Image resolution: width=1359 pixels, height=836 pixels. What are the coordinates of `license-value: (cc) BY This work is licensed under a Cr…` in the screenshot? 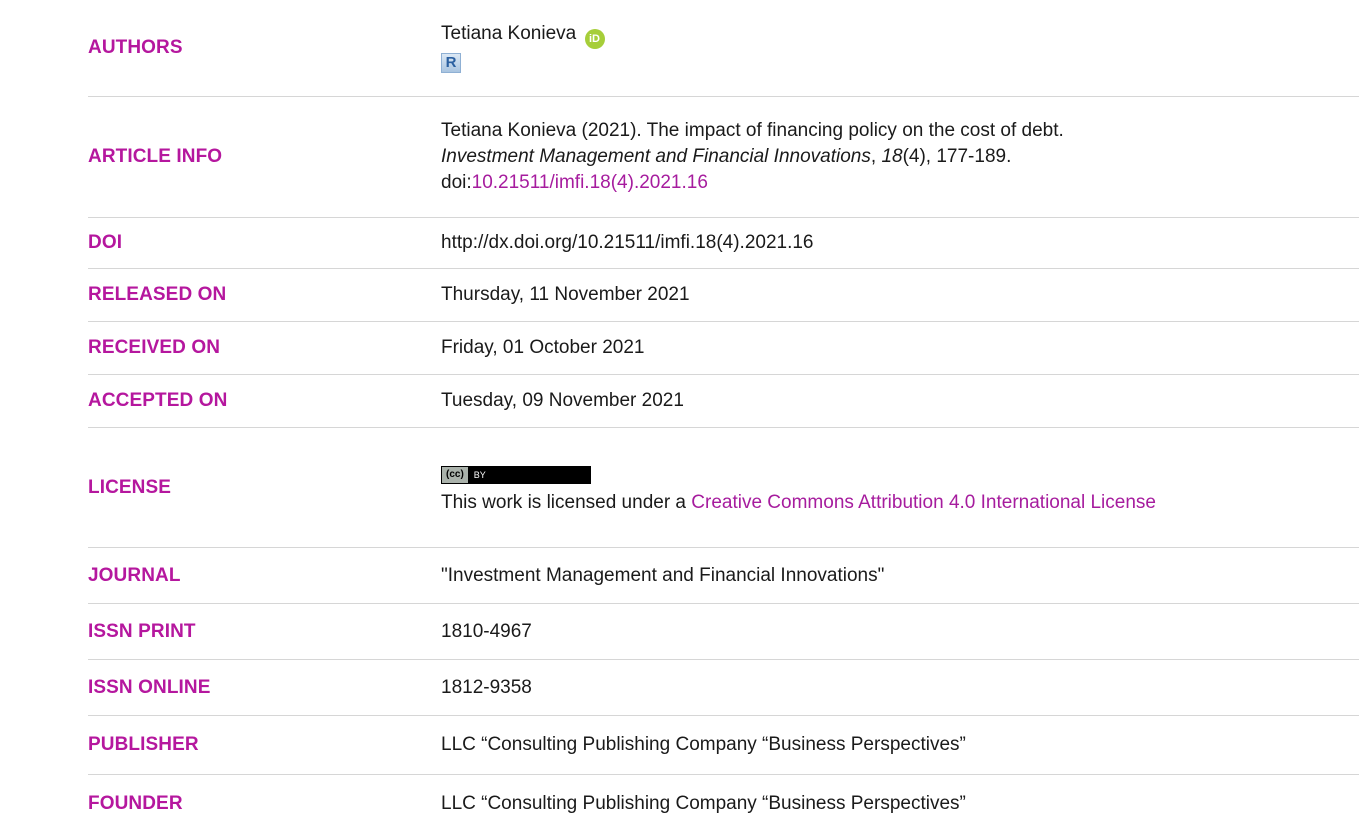 It's located at (880, 487).